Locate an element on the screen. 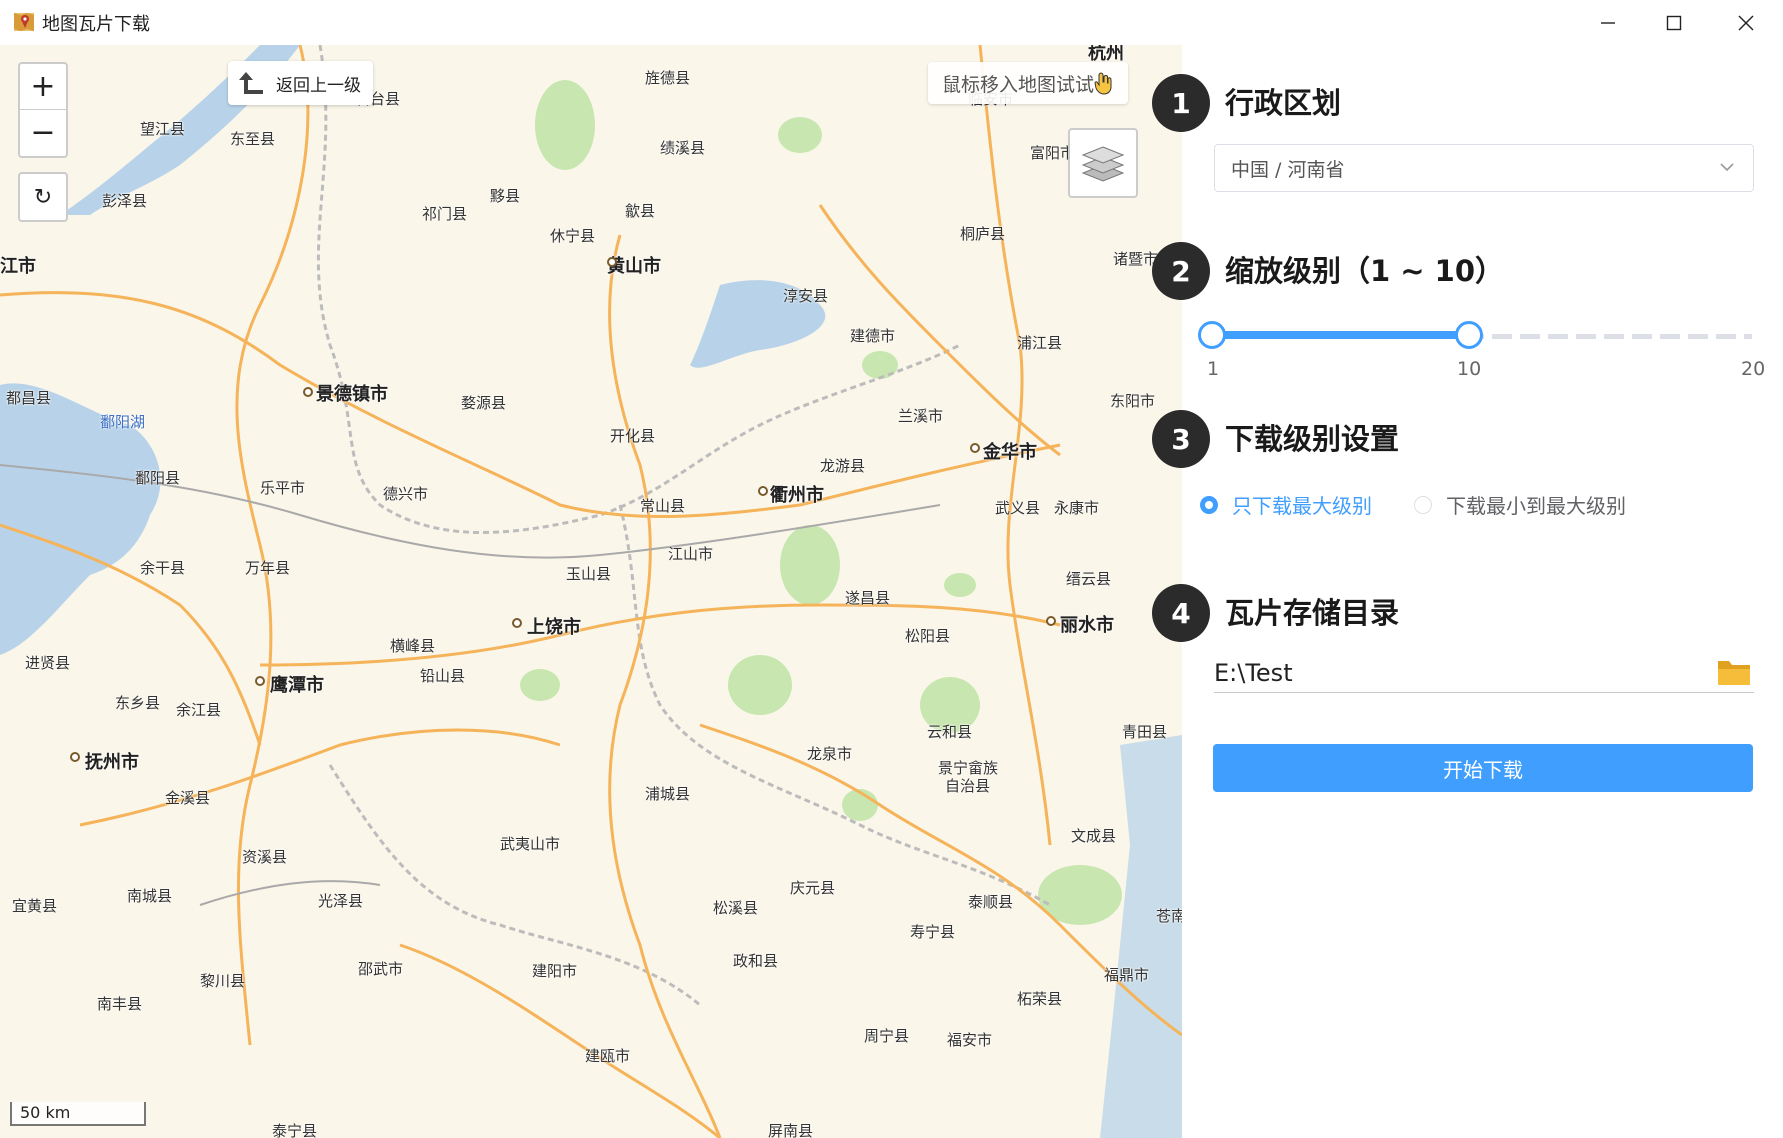 The height and width of the screenshot is (1138, 1783). start-download-button: 开始下载 is located at coordinates (1483, 768).